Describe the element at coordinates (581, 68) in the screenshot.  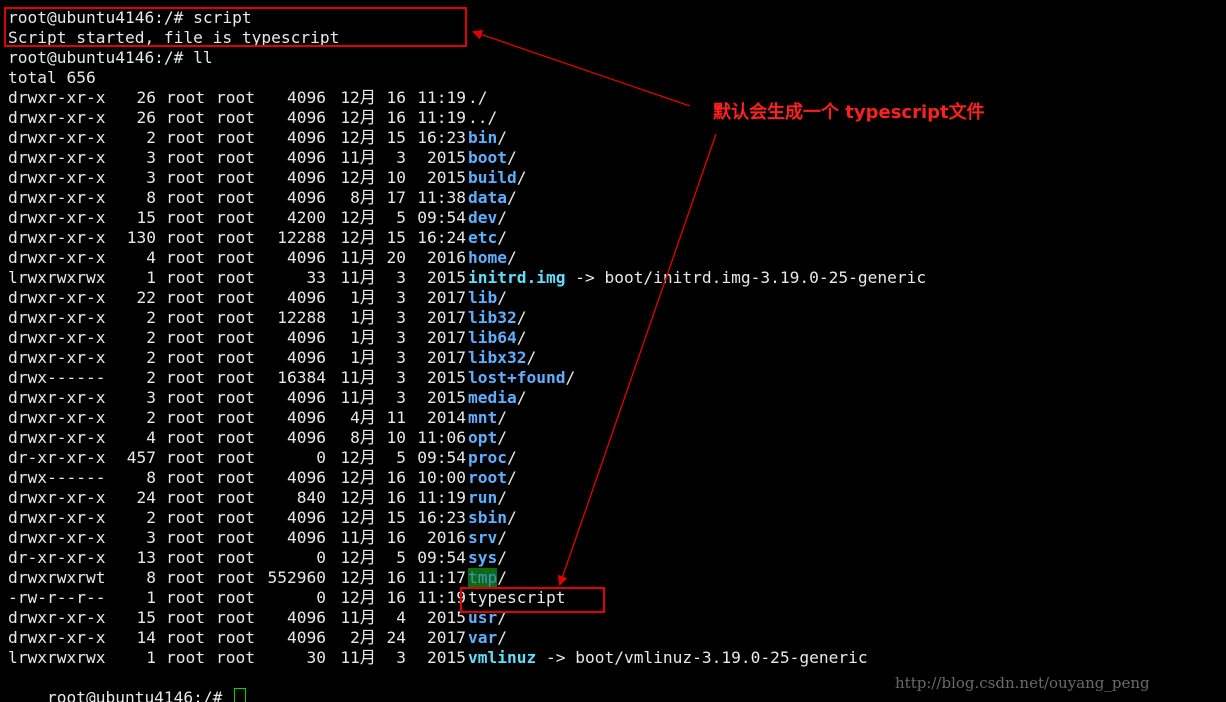
I see `arrow-to-script-command` at that location.